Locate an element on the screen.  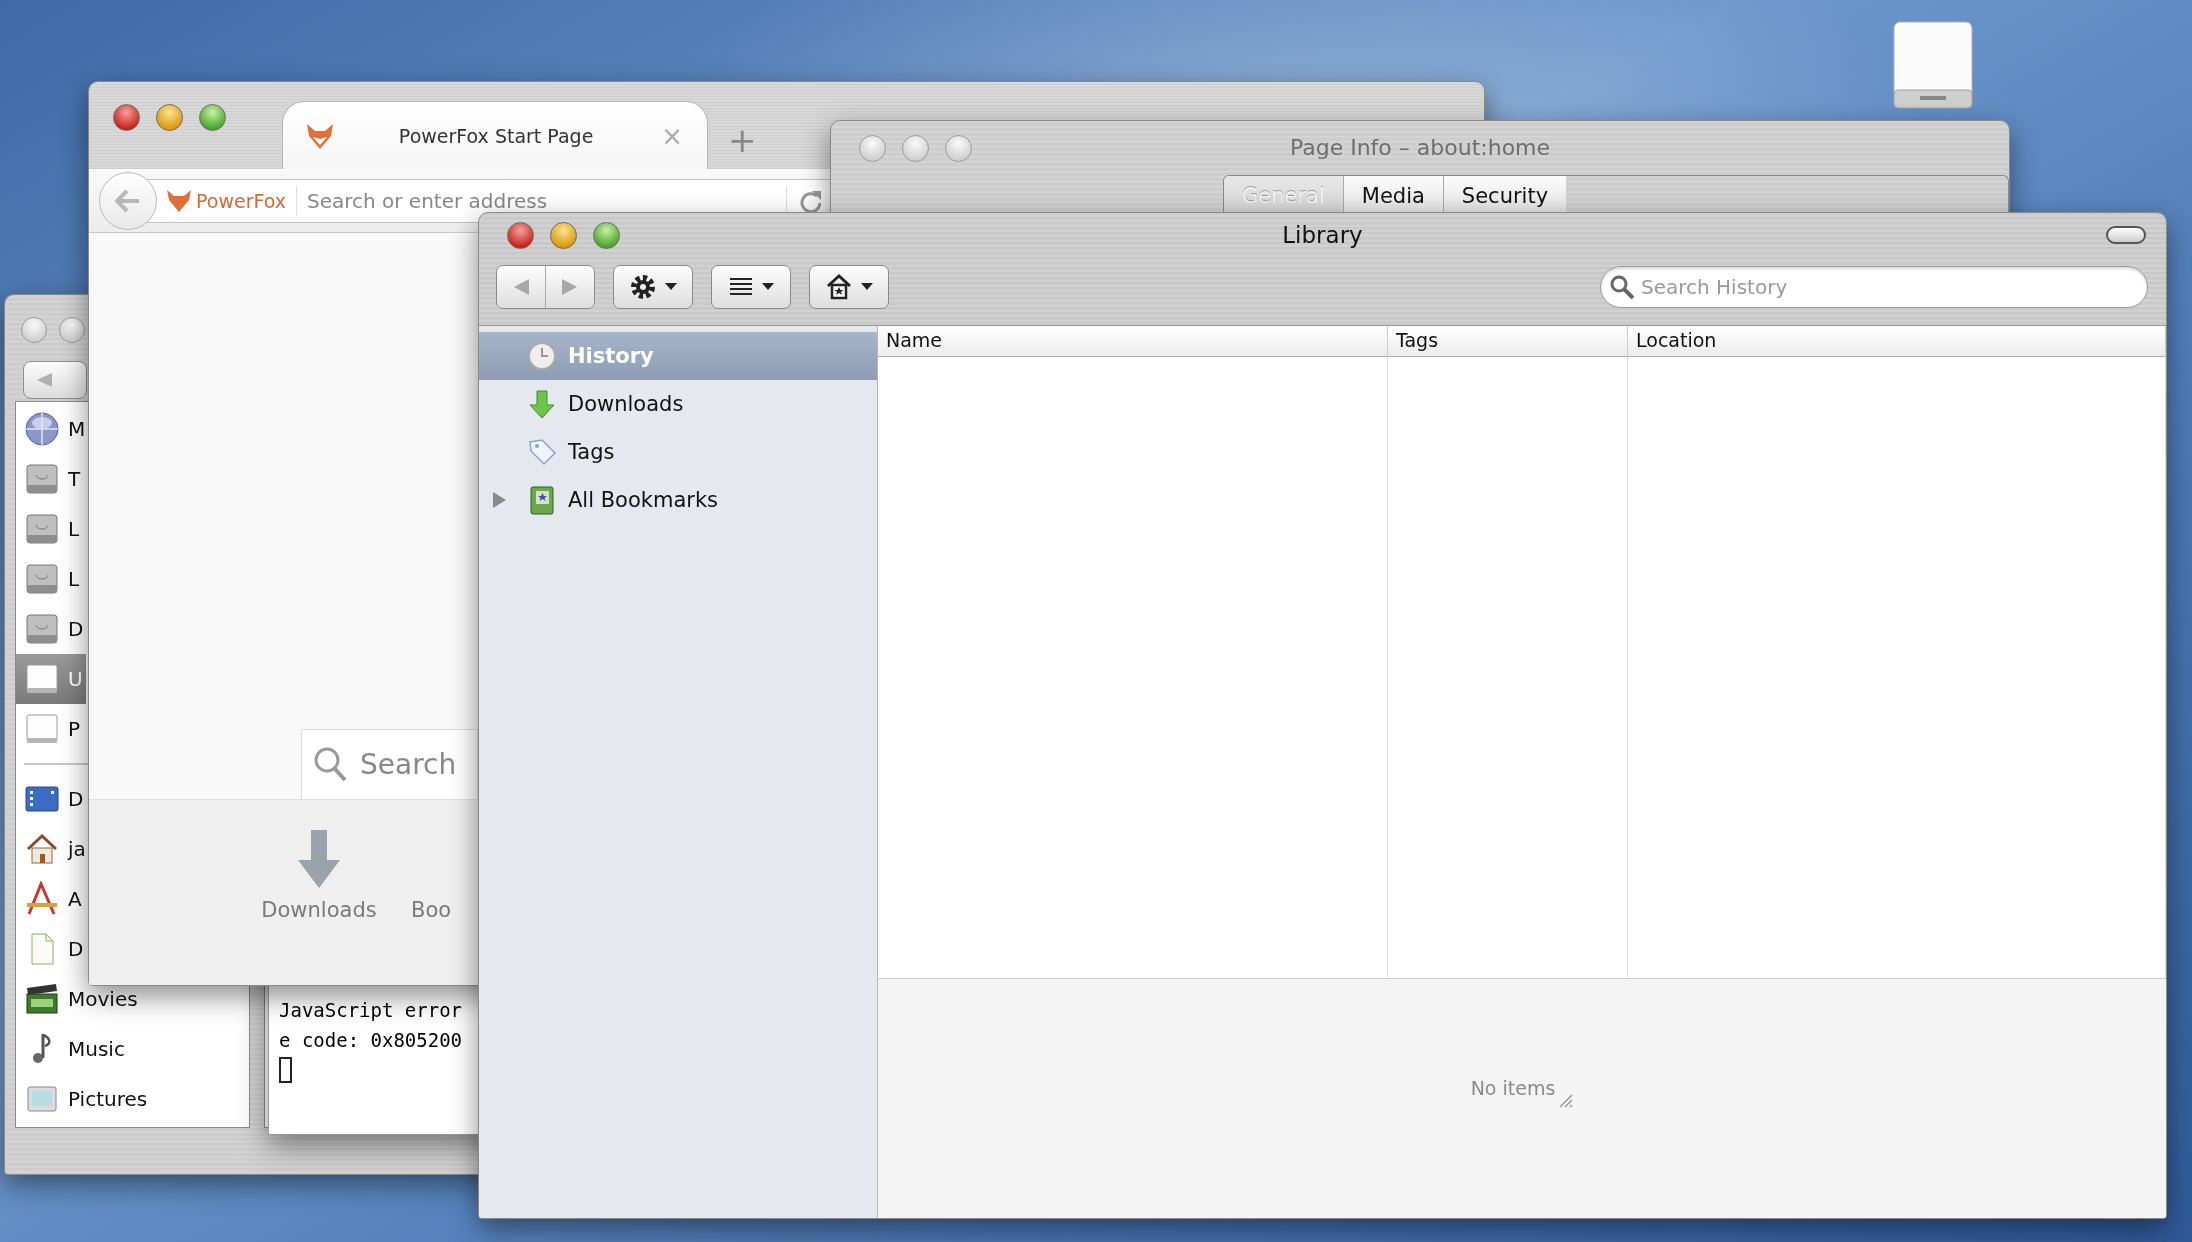
globe-icon is located at coordinates (42, 429).